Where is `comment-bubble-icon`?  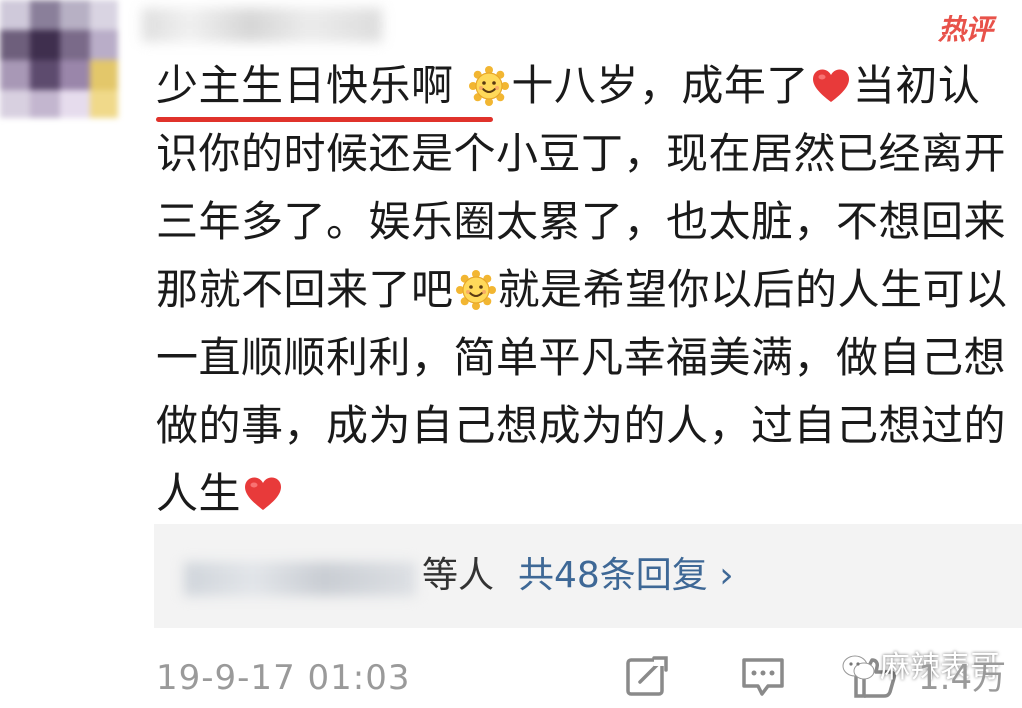 comment-bubble-icon is located at coordinates (763, 676).